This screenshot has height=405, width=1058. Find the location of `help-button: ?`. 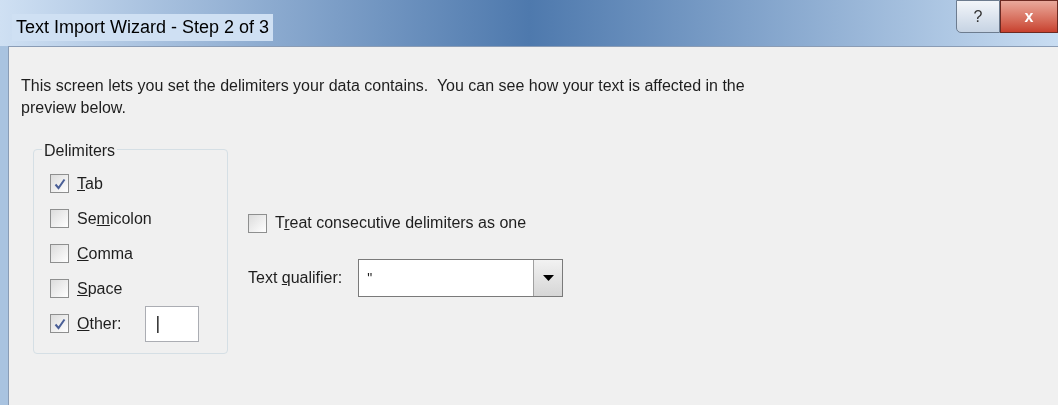

help-button: ? is located at coordinates (978, 16).